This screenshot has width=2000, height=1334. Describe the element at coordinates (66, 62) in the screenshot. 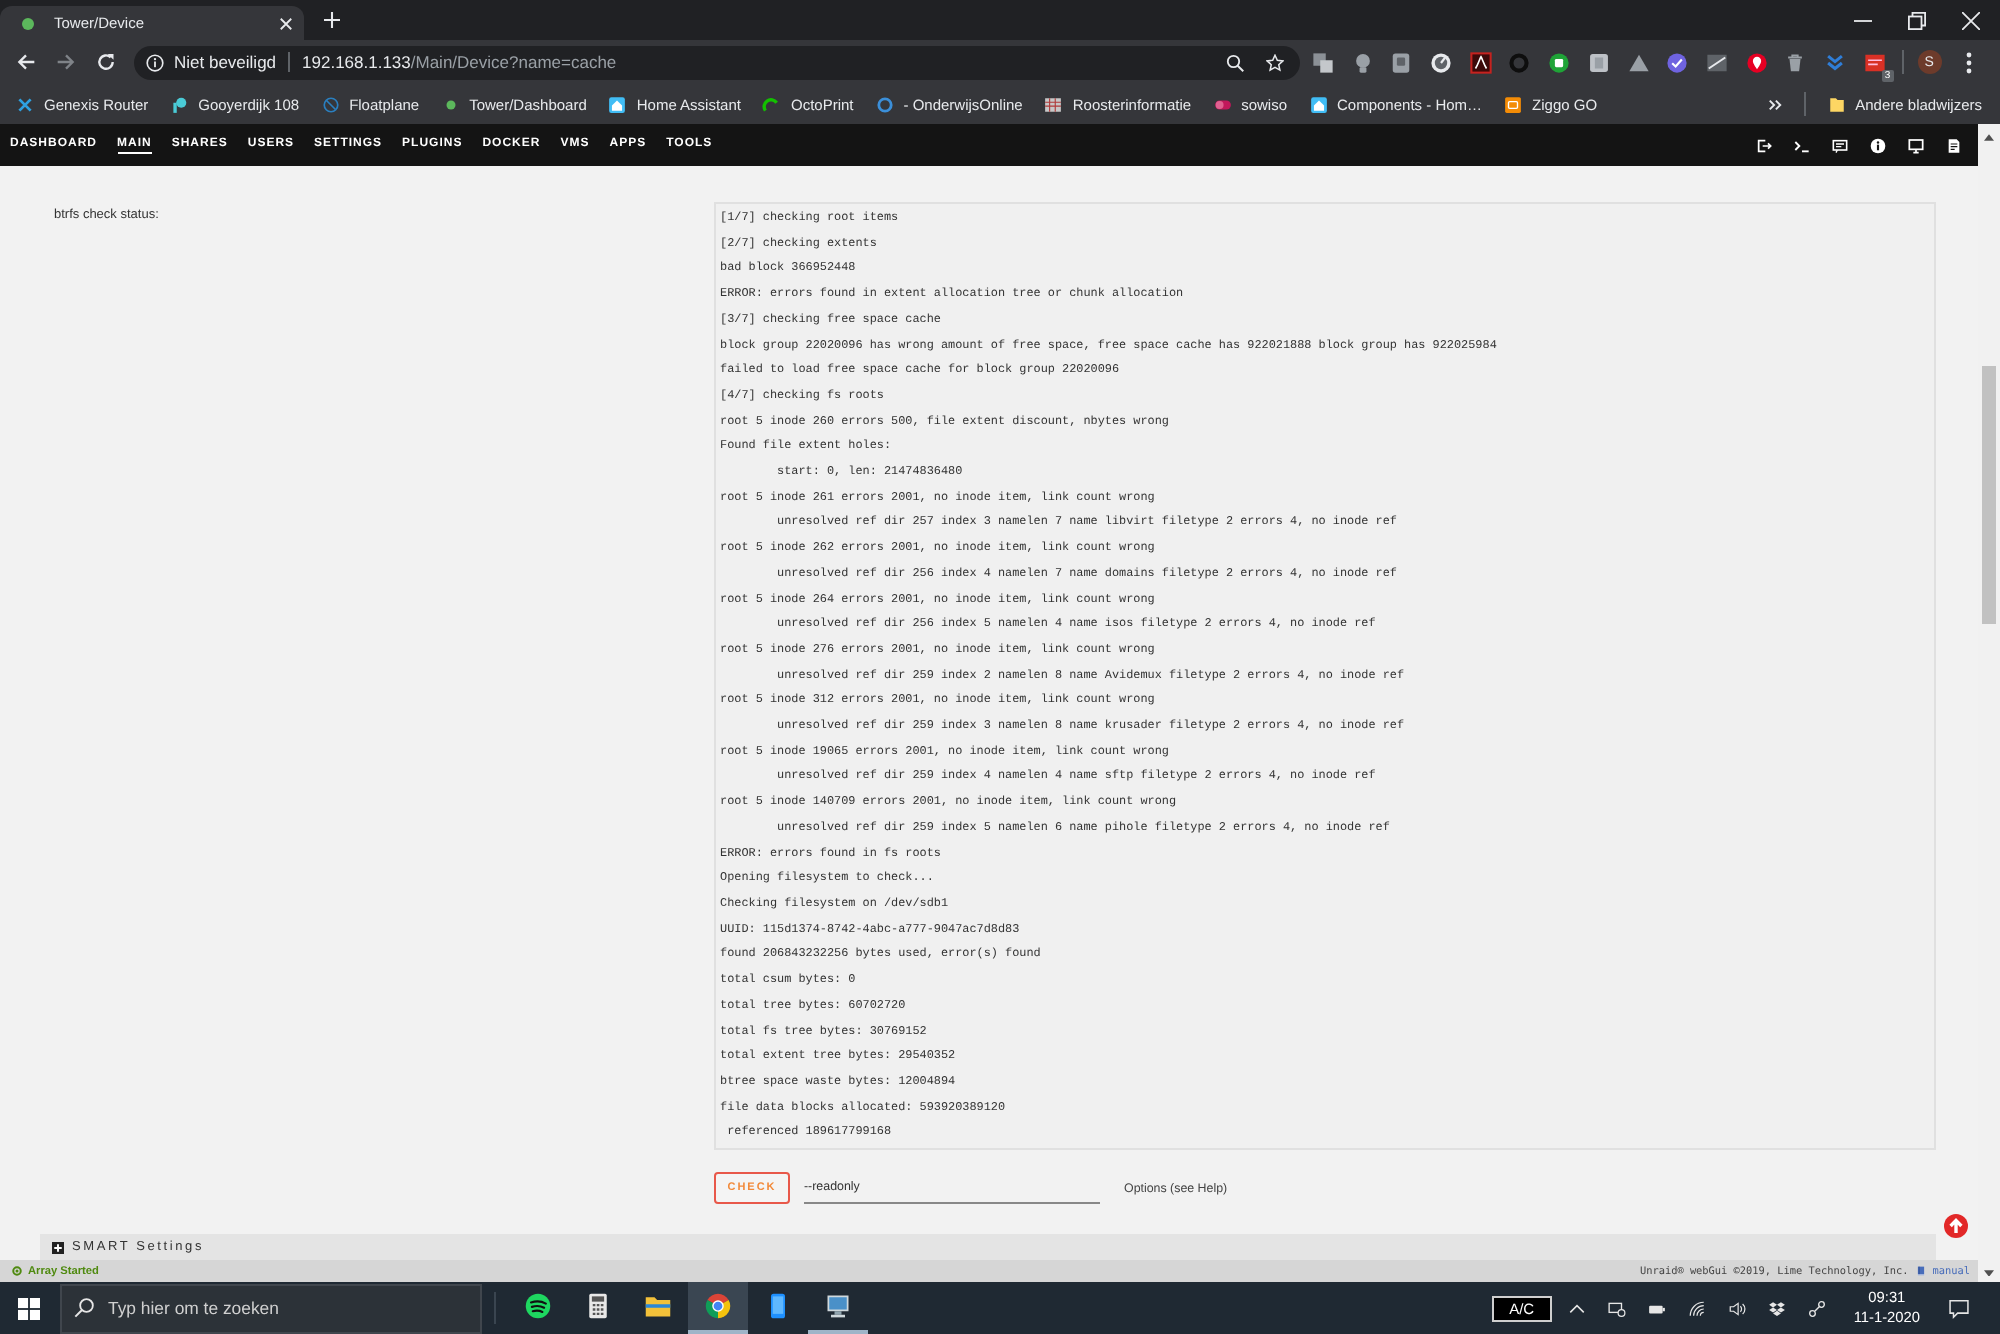

I see `forward-icon` at that location.